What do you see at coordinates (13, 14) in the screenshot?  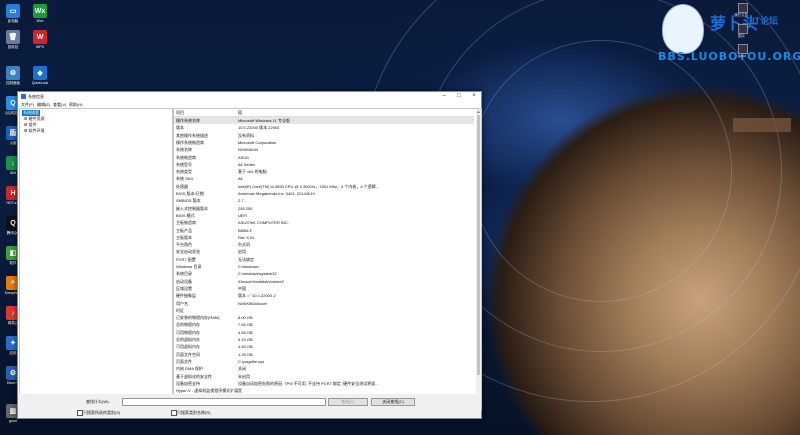 I see `desktop-icon: ▭ 此电脑` at bounding box center [13, 14].